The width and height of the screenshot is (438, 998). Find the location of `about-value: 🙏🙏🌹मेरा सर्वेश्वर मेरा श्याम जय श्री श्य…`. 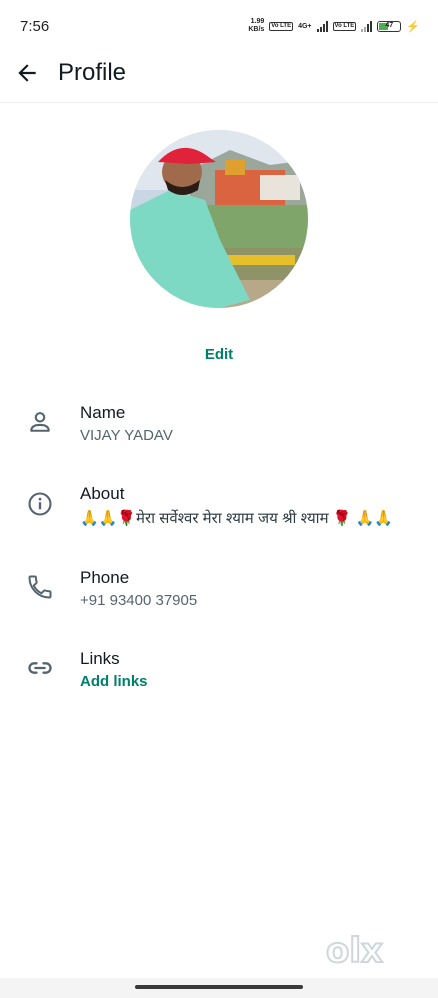

about-value: 🙏🙏🌹मेरा सर्वेश्वर मेरा श्याम जय श्री श्य… is located at coordinates (236, 518).